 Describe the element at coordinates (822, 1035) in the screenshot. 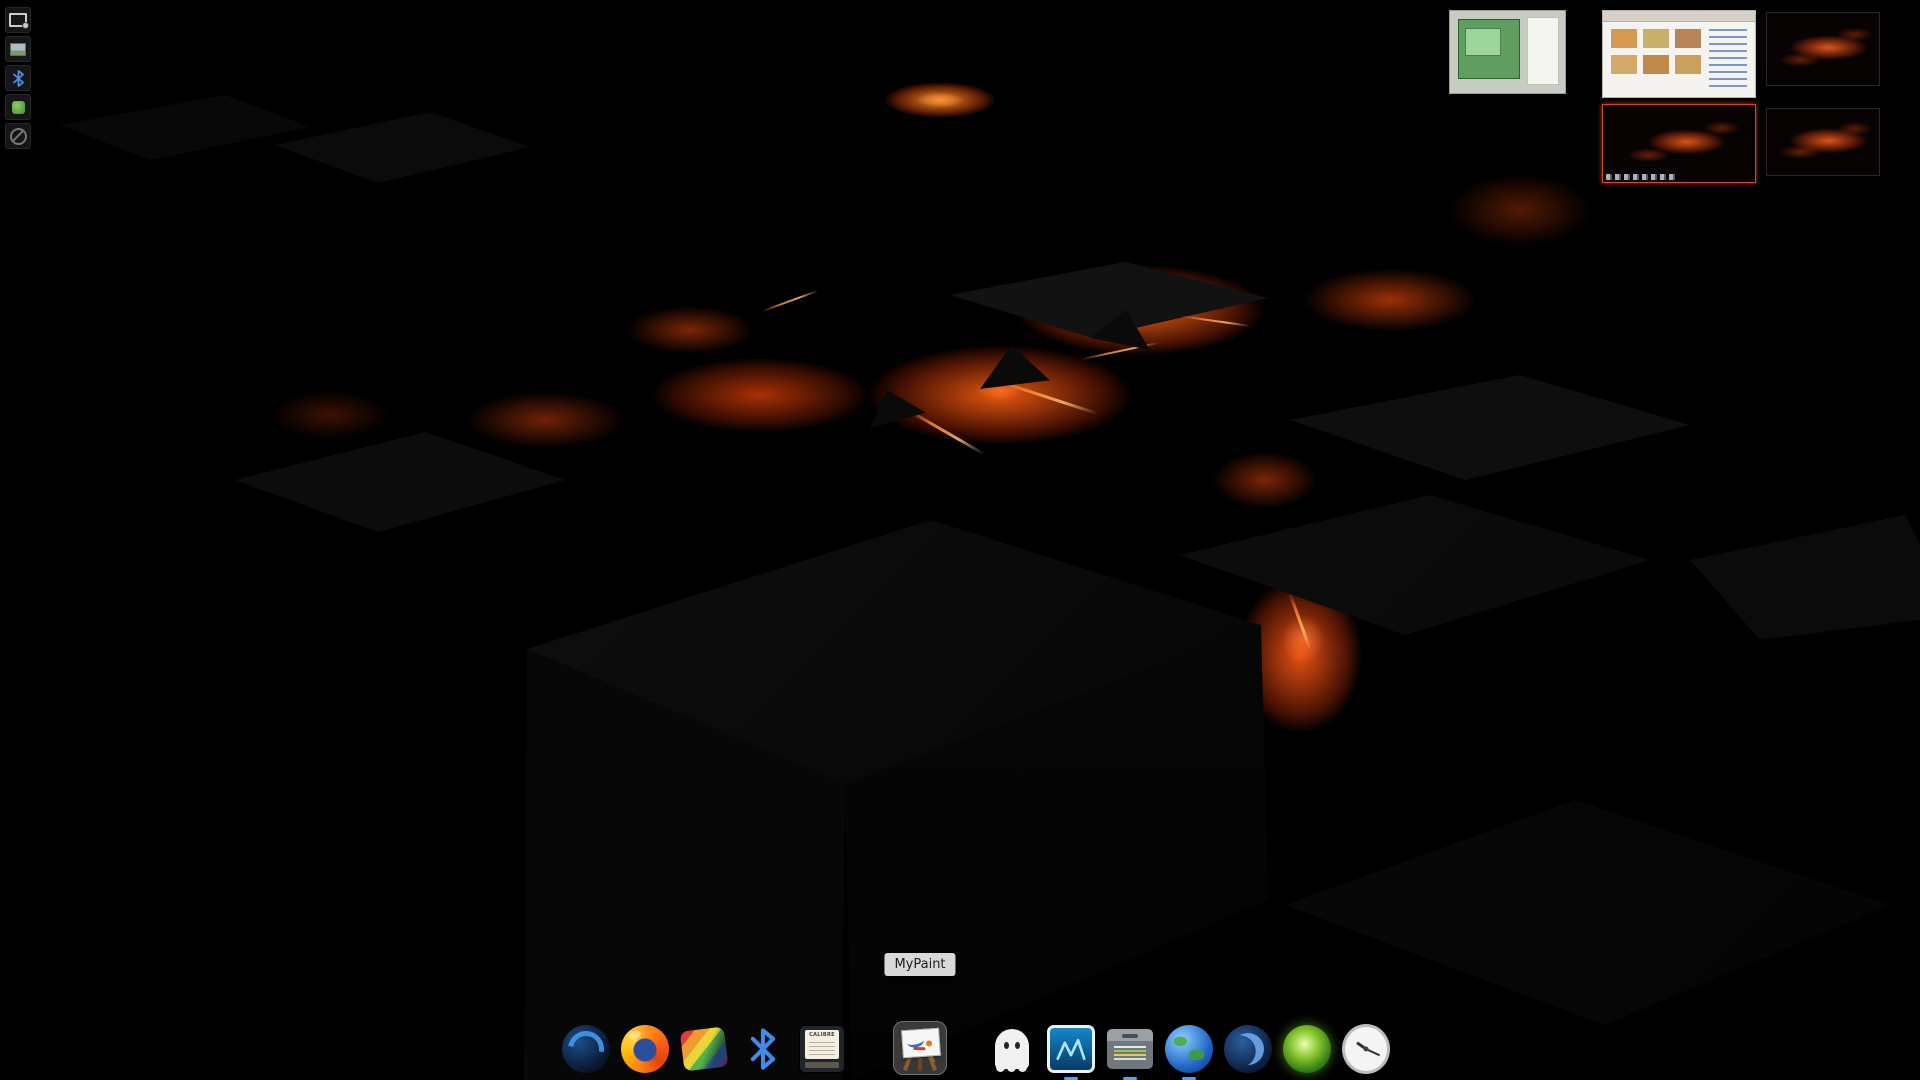

I see `calibre-label: CALIBRE` at that location.